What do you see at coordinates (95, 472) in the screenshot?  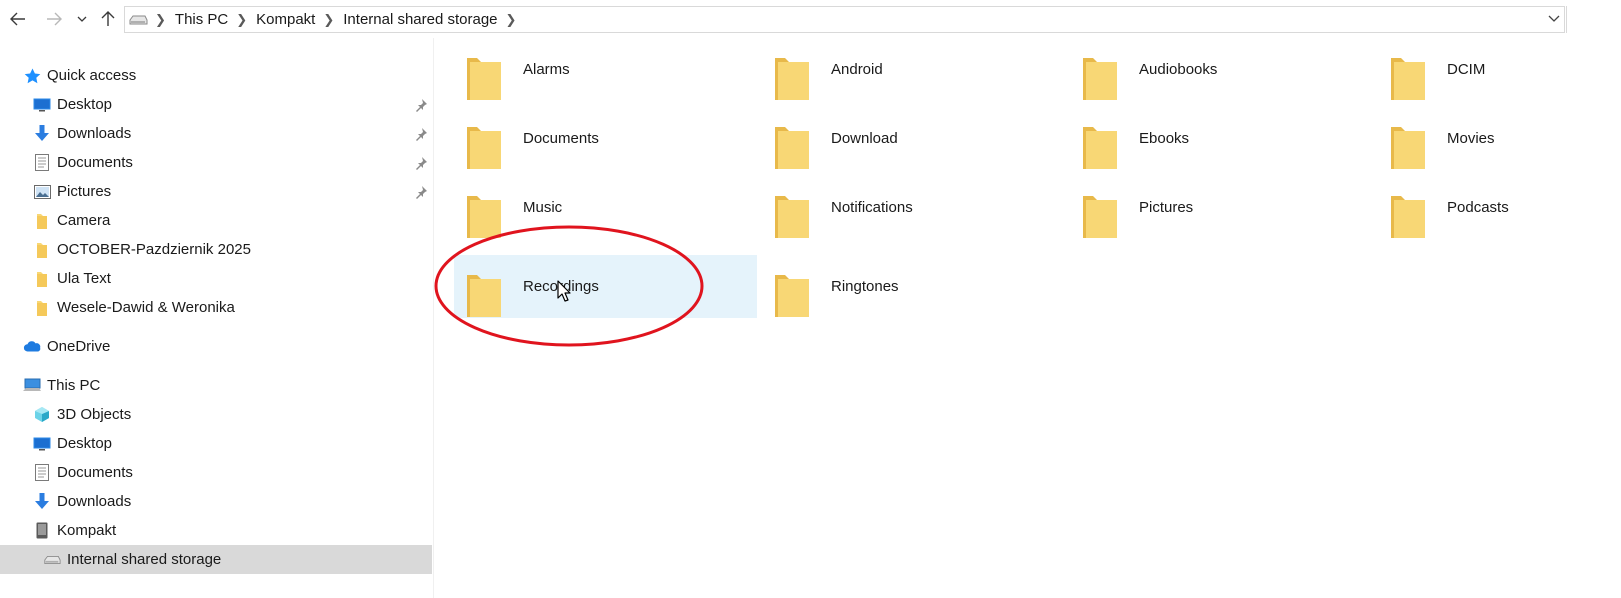 I see `sidebar-item-label: Documents` at bounding box center [95, 472].